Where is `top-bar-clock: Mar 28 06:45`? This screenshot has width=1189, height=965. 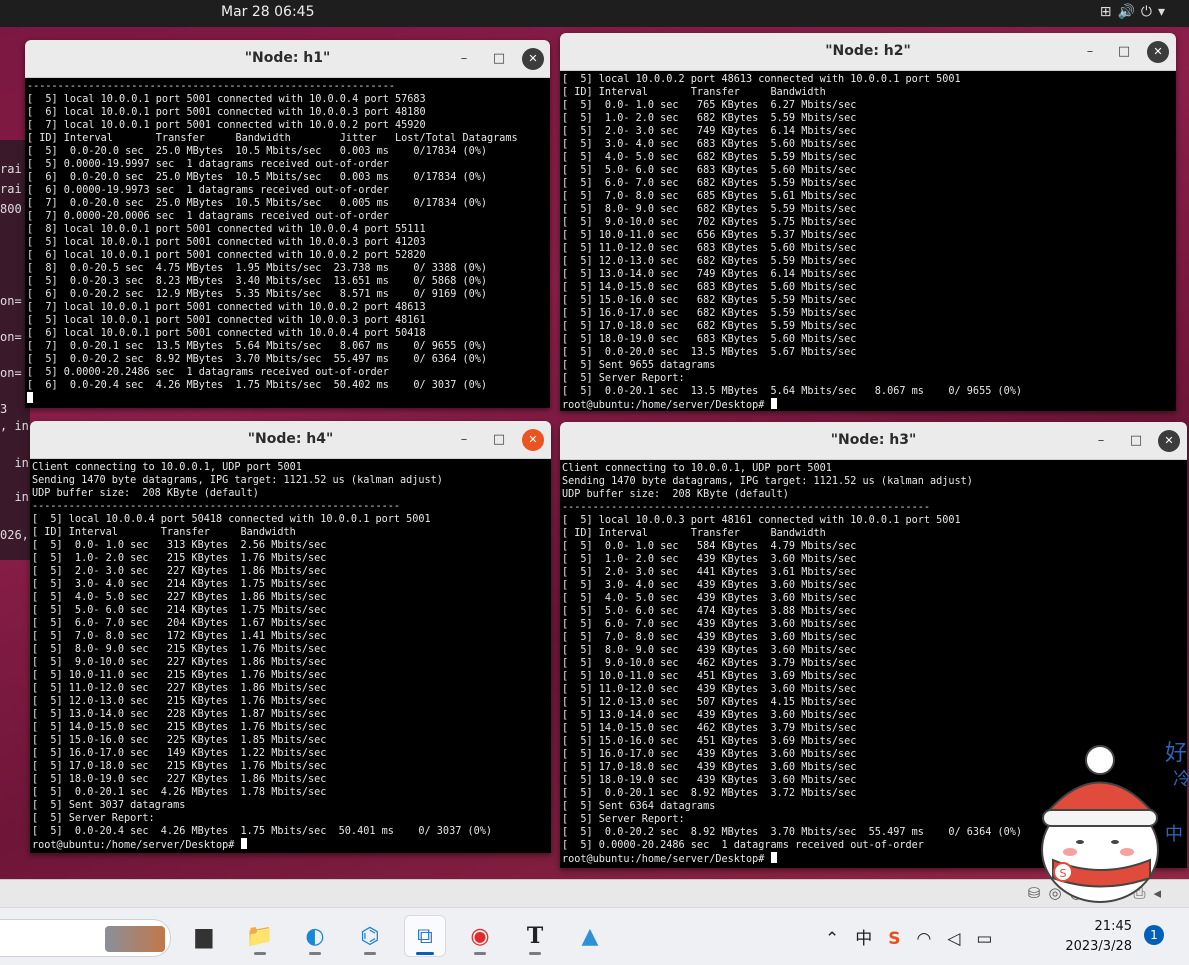
top-bar-clock: Mar 28 06:45 is located at coordinates (267, 12).